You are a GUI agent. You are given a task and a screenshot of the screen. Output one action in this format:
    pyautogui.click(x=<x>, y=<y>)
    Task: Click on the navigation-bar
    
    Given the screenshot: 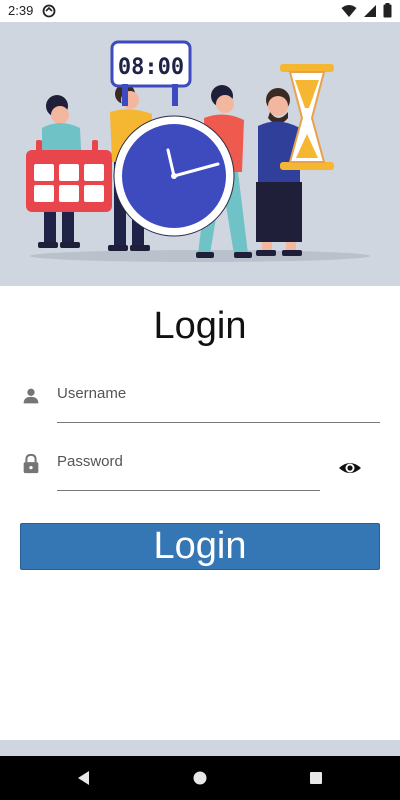 What is the action you would take?
    pyautogui.click(x=200, y=778)
    